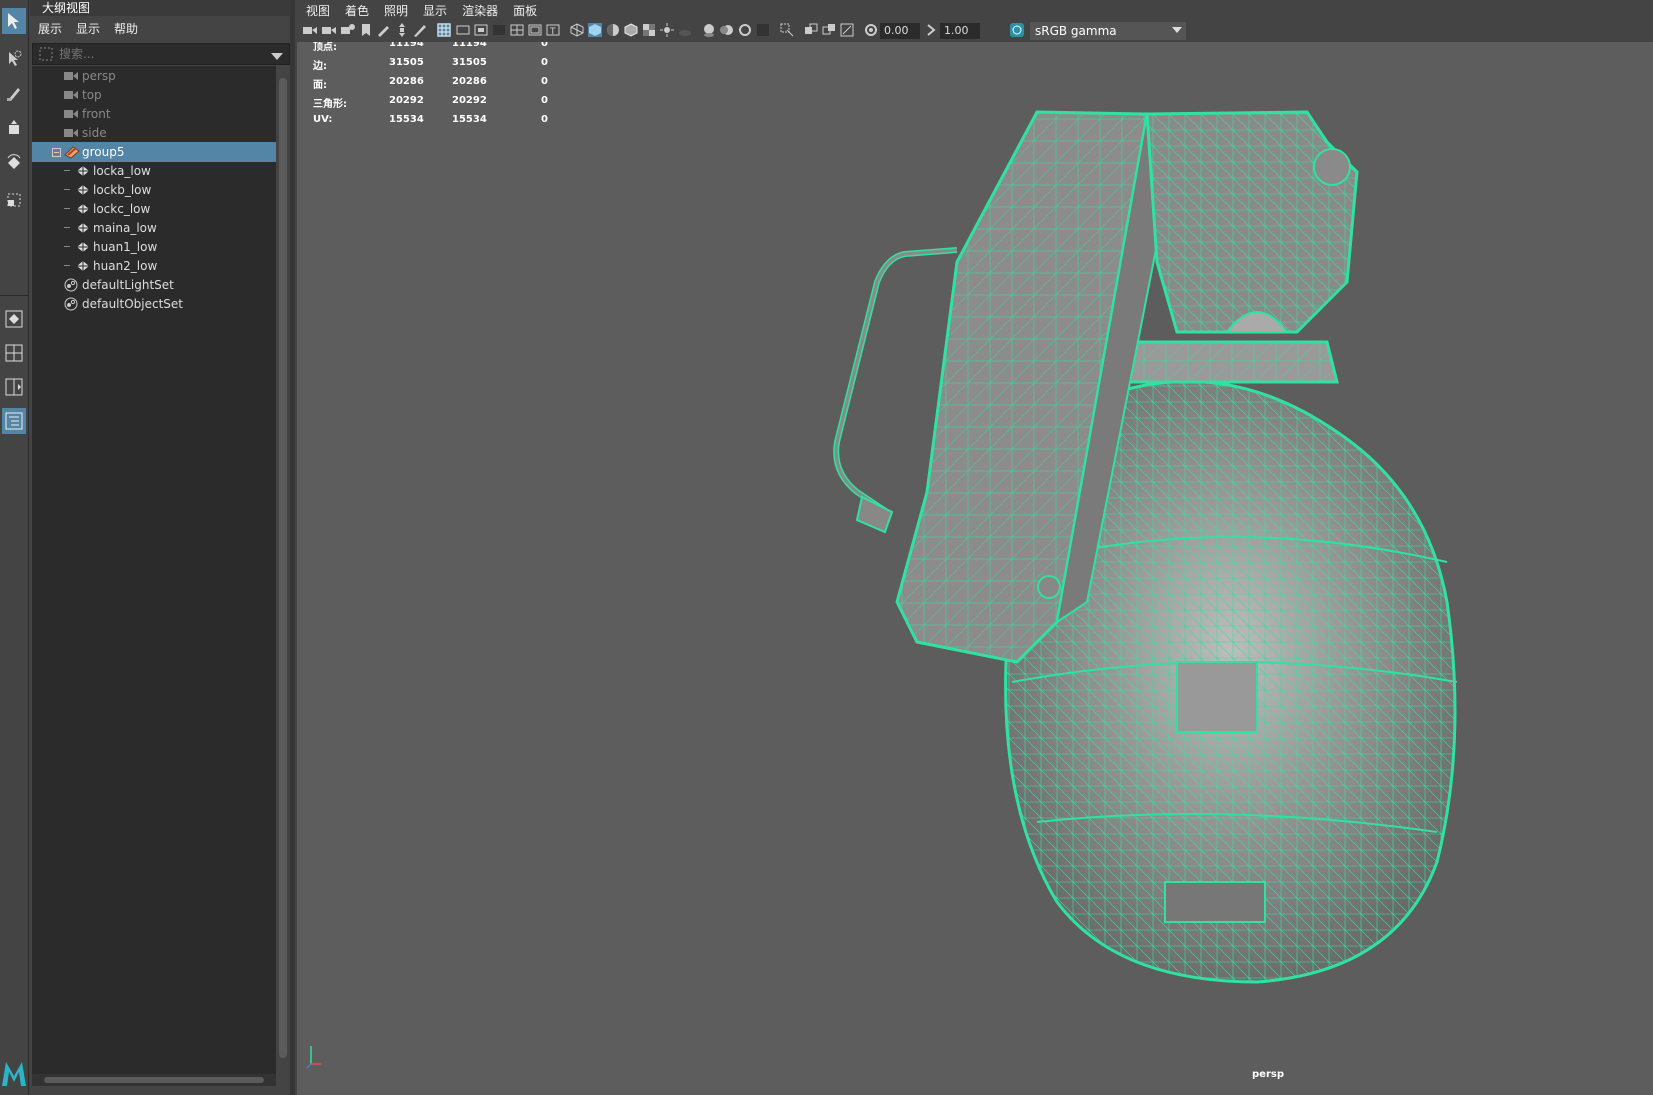 This screenshot has width=1653, height=1095. Describe the element at coordinates (931, 30) in the screenshot. I see `gamma-icon` at that location.